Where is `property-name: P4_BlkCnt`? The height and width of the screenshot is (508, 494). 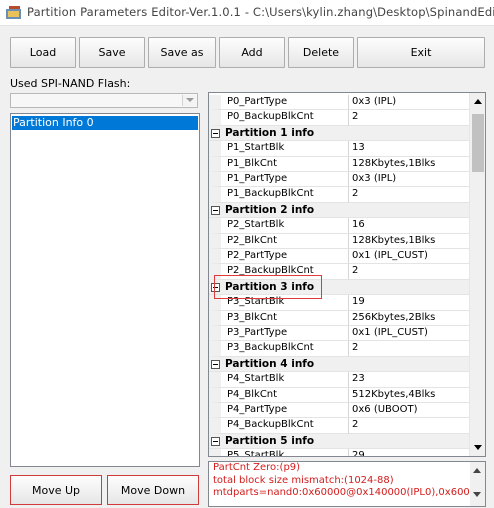 property-name: P4_BlkCnt is located at coordinates (279, 395).